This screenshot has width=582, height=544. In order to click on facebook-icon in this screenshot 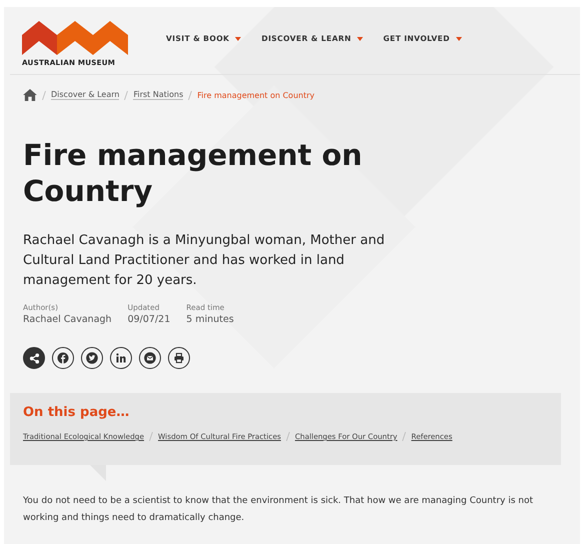, I will do `click(63, 358)`.